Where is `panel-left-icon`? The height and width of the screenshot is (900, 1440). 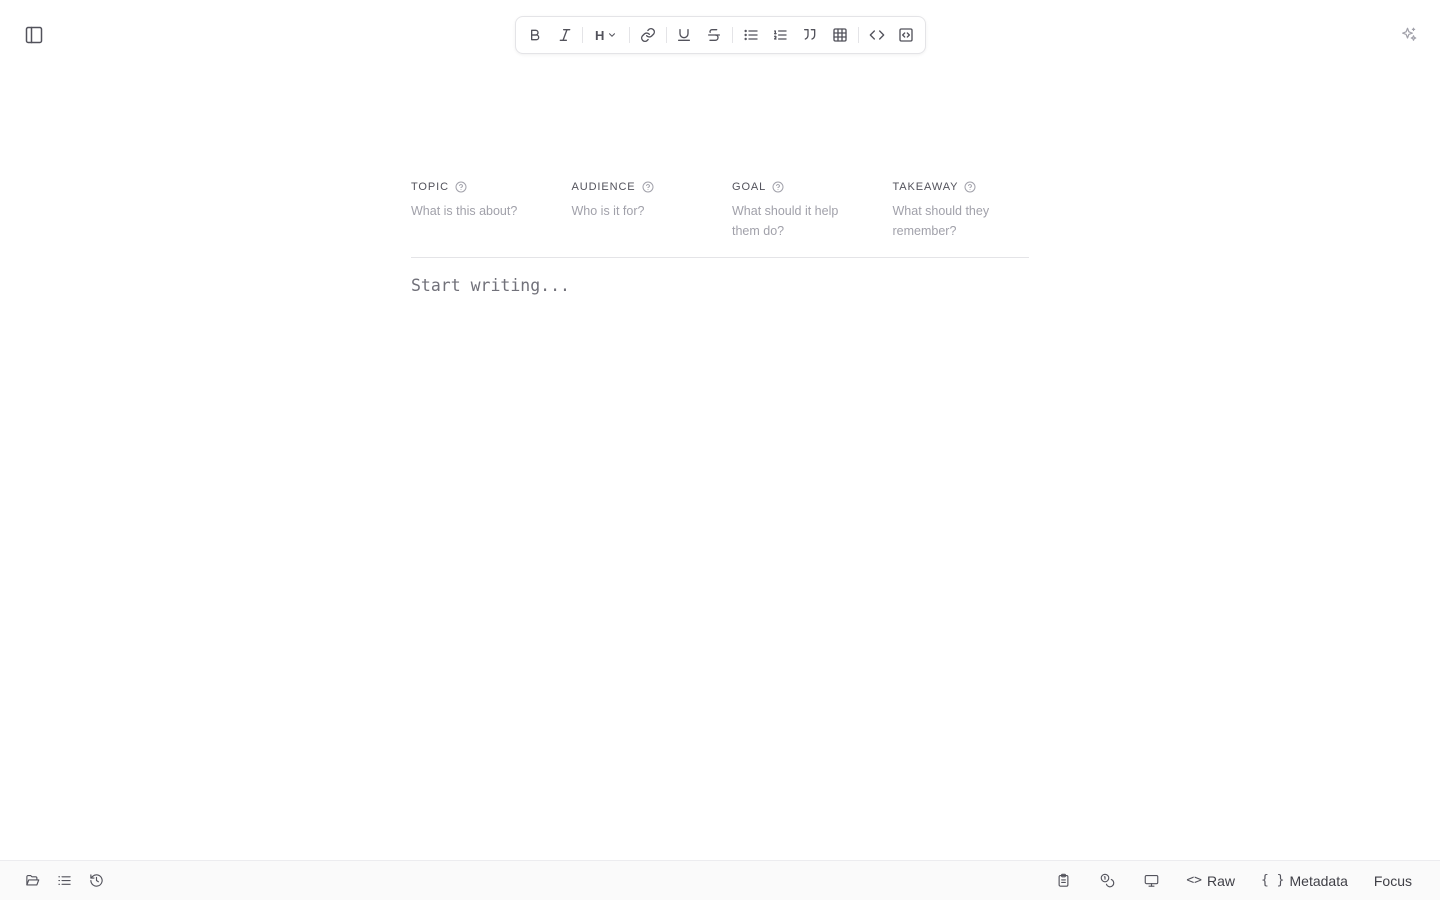 panel-left-icon is located at coordinates (34, 35).